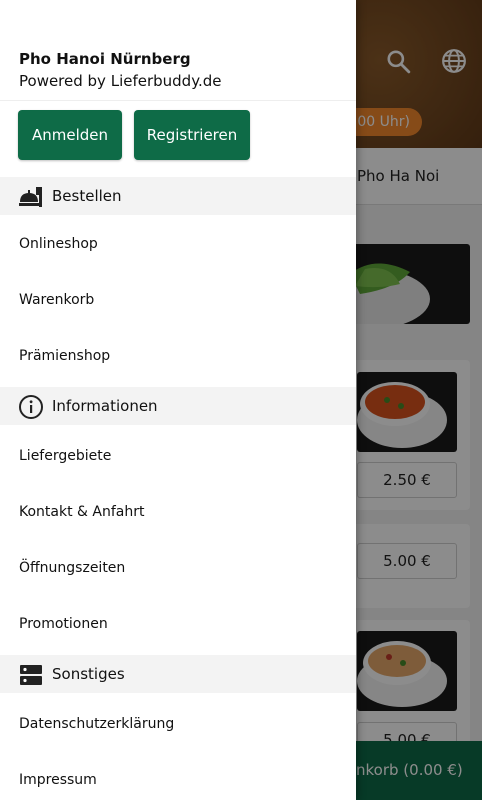 This screenshot has width=482, height=800. Describe the element at coordinates (97, 724) in the screenshot. I see `menu-item-label: Datenschutzerklärung` at that location.